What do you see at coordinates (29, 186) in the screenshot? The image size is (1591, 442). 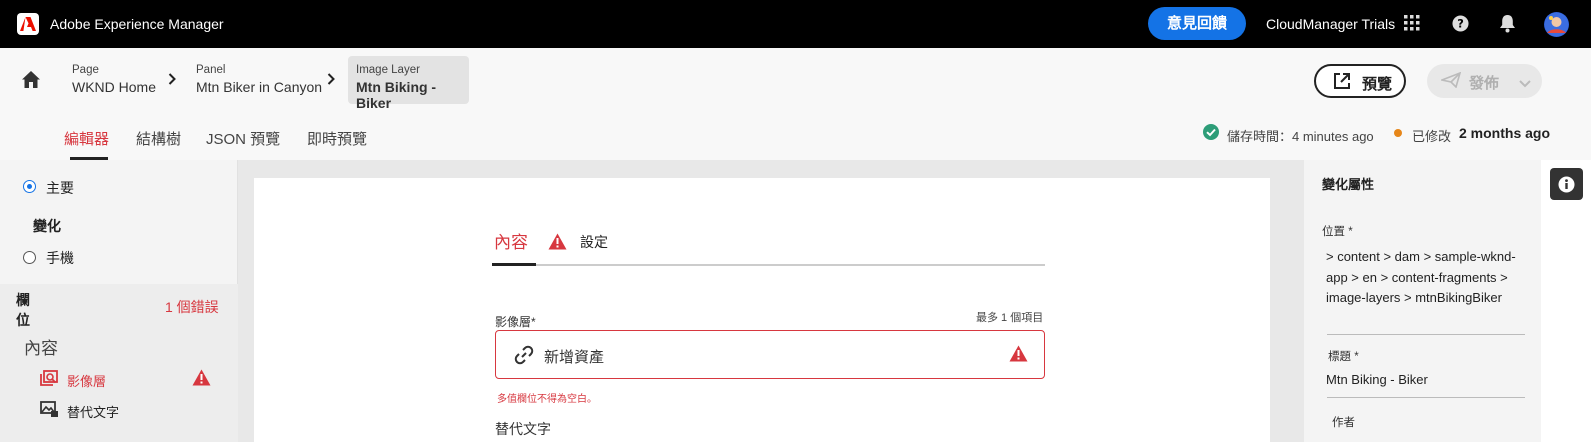 I see `radio-primary` at bounding box center [29, 186].